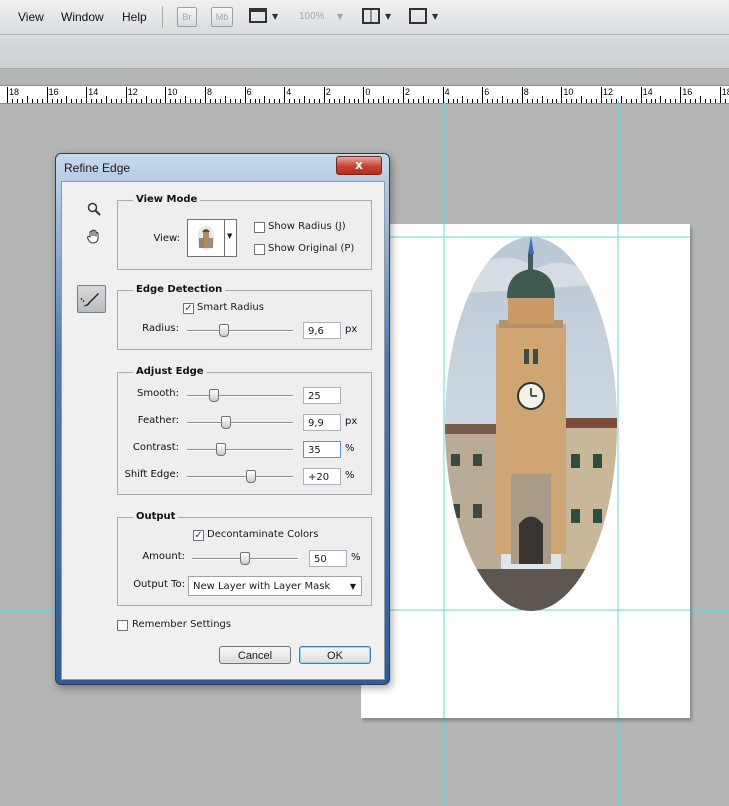 This screenshot has width=729, height=806. Describe the element at coordinates (94, 237) in the screenshot. I see `hand-tool-icon` at that location.